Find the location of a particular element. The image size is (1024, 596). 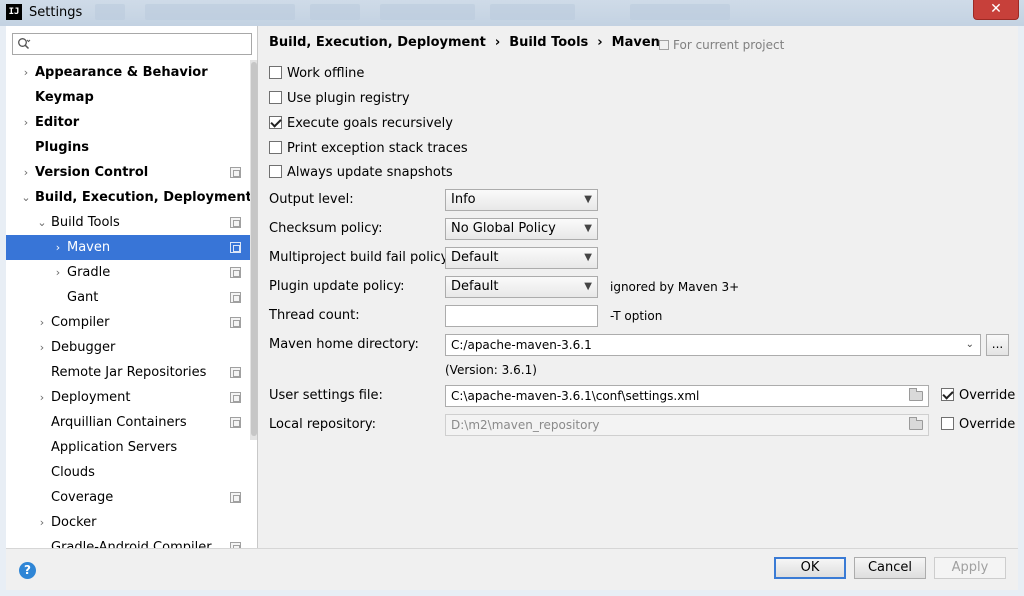

sidebar-item-label: Coverage is located at coordinates (82, 497).